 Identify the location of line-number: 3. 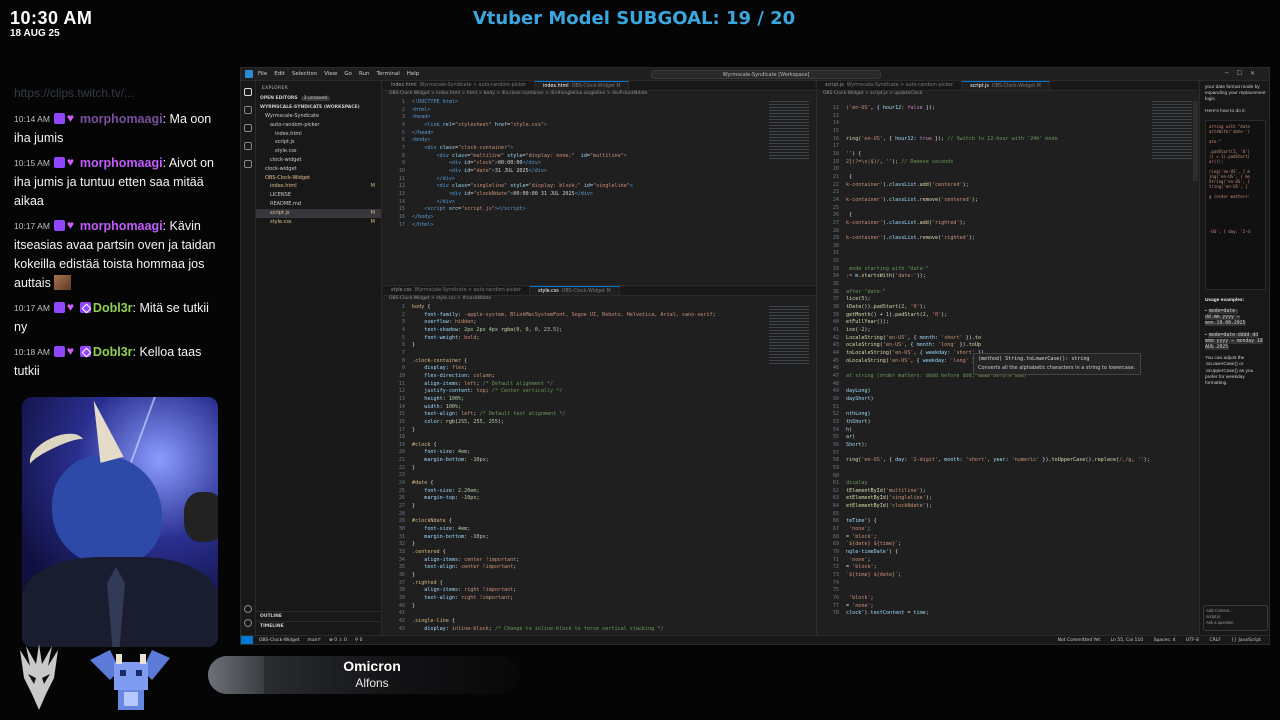
(403, 117).